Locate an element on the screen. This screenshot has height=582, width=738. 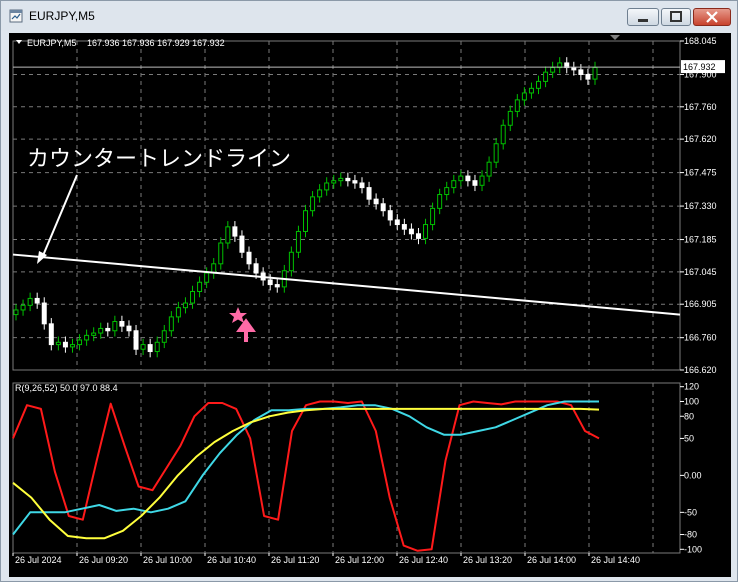
time-tick-label: 26 Jul 14:40 is located at coordinates (615, 560).